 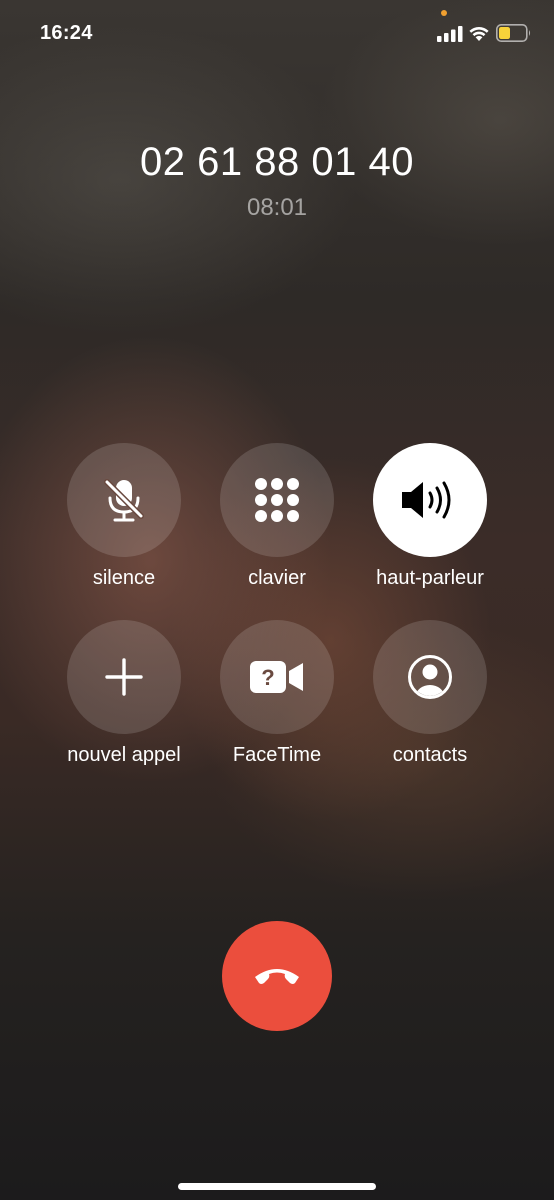 I want to click on contacts-button: contacts, so click(x=430, y=693).